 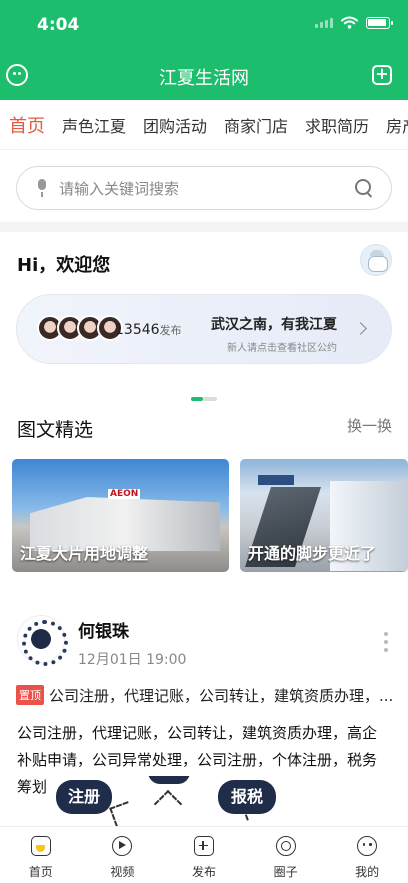 What do you see at coordinates (27, 125) in the screenshot?
I see `tab-home: 首页` at bounding box center [27, 125].